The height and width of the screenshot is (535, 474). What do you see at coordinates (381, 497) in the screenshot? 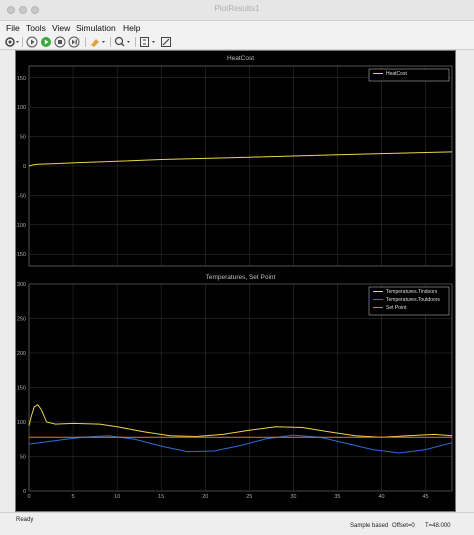
I see `x-tick-label: 40` at bounding box center [381, 497].